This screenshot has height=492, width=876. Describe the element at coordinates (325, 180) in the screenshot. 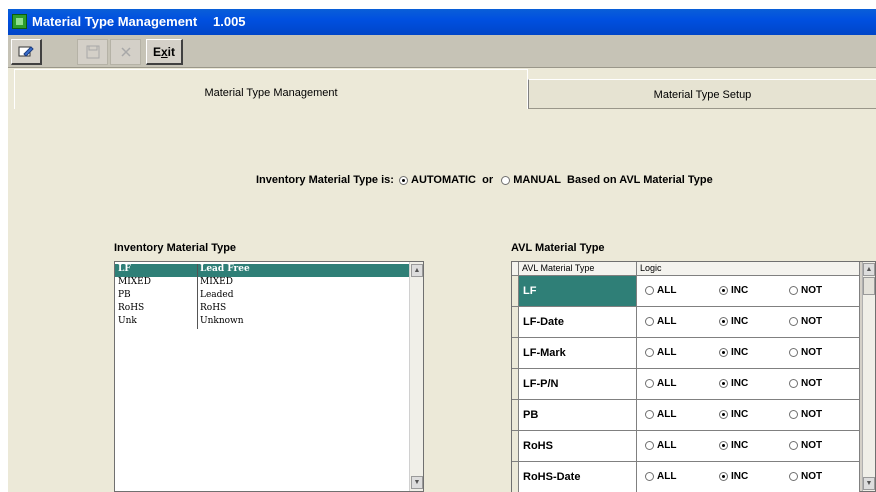

I see `mode-prefix-label: Inventory Material Type is:` at that location.